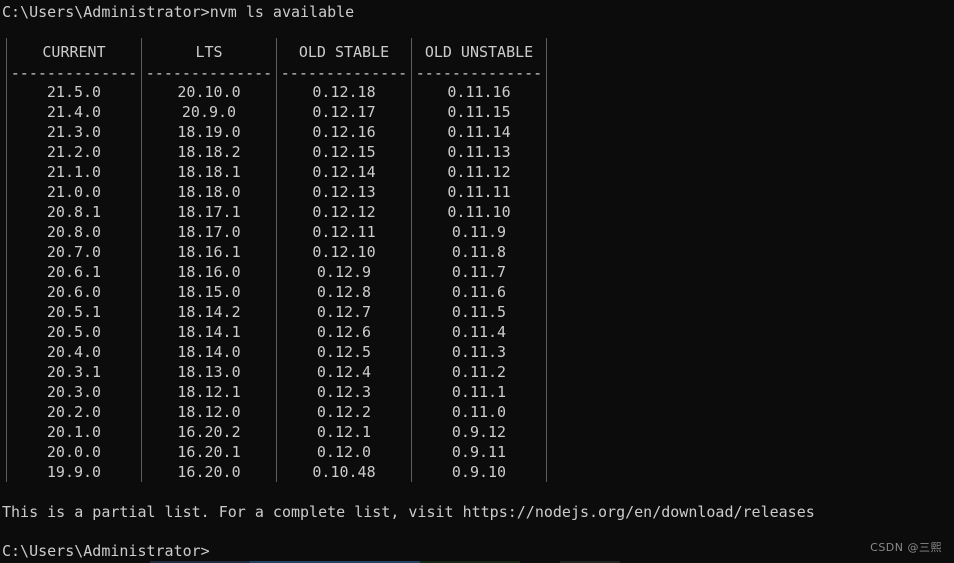  Describe the element at coordinates (479, 432) in the screenshot. I see `version-cell-old-unstable: 0.9.12` at that location.